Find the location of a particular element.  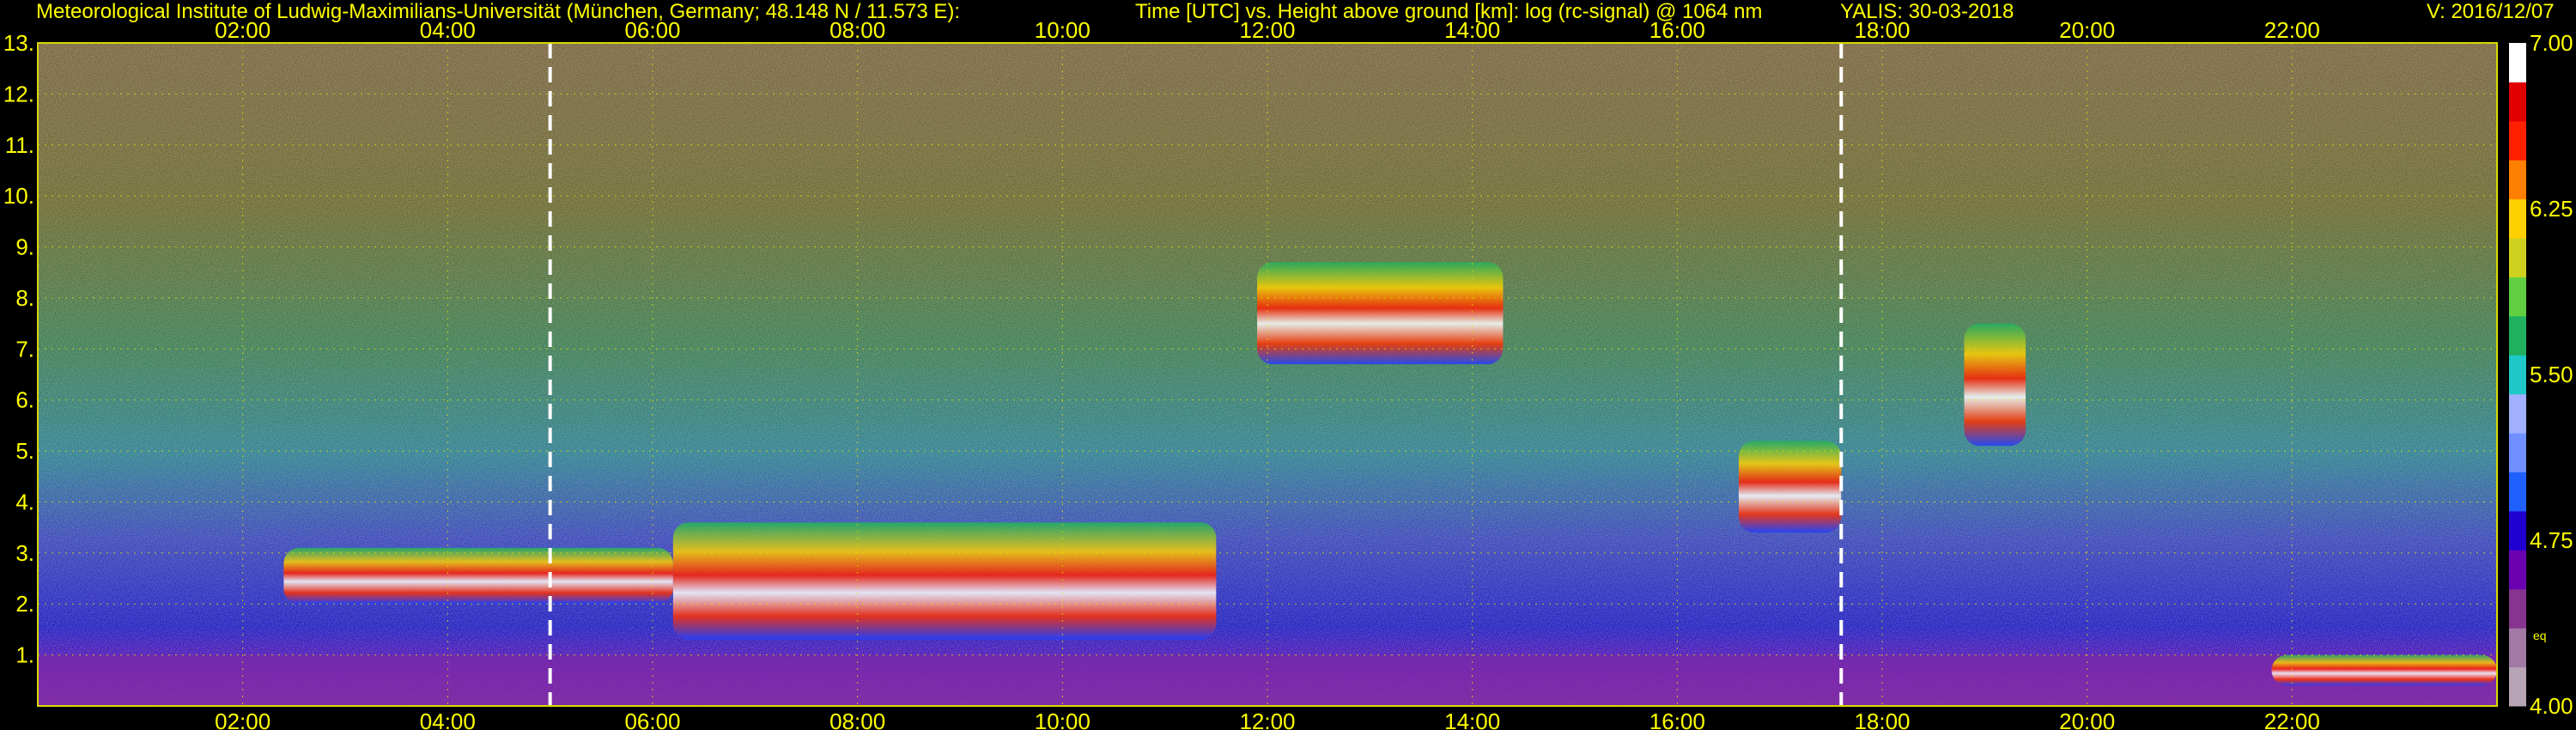

colorbar-tick-label: 6.25 is located at coordinates (2551, 209).